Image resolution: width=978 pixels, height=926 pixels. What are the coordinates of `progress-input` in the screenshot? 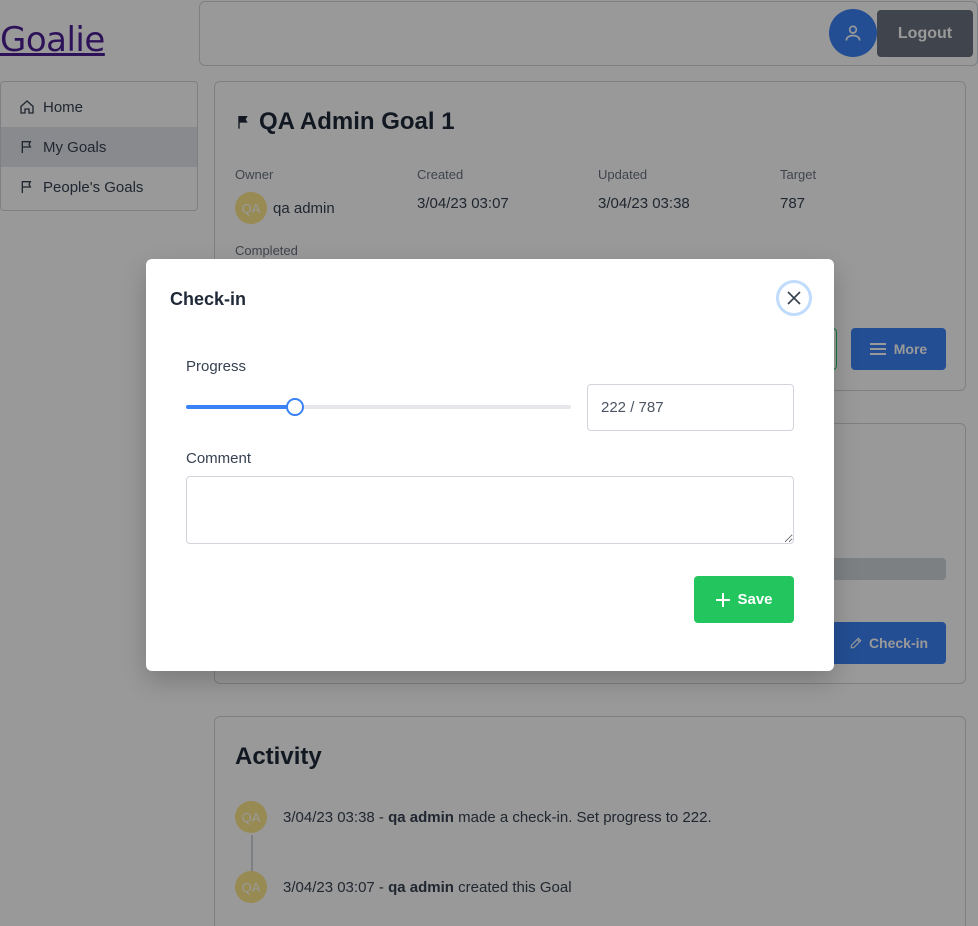 It's located at (690, 407).